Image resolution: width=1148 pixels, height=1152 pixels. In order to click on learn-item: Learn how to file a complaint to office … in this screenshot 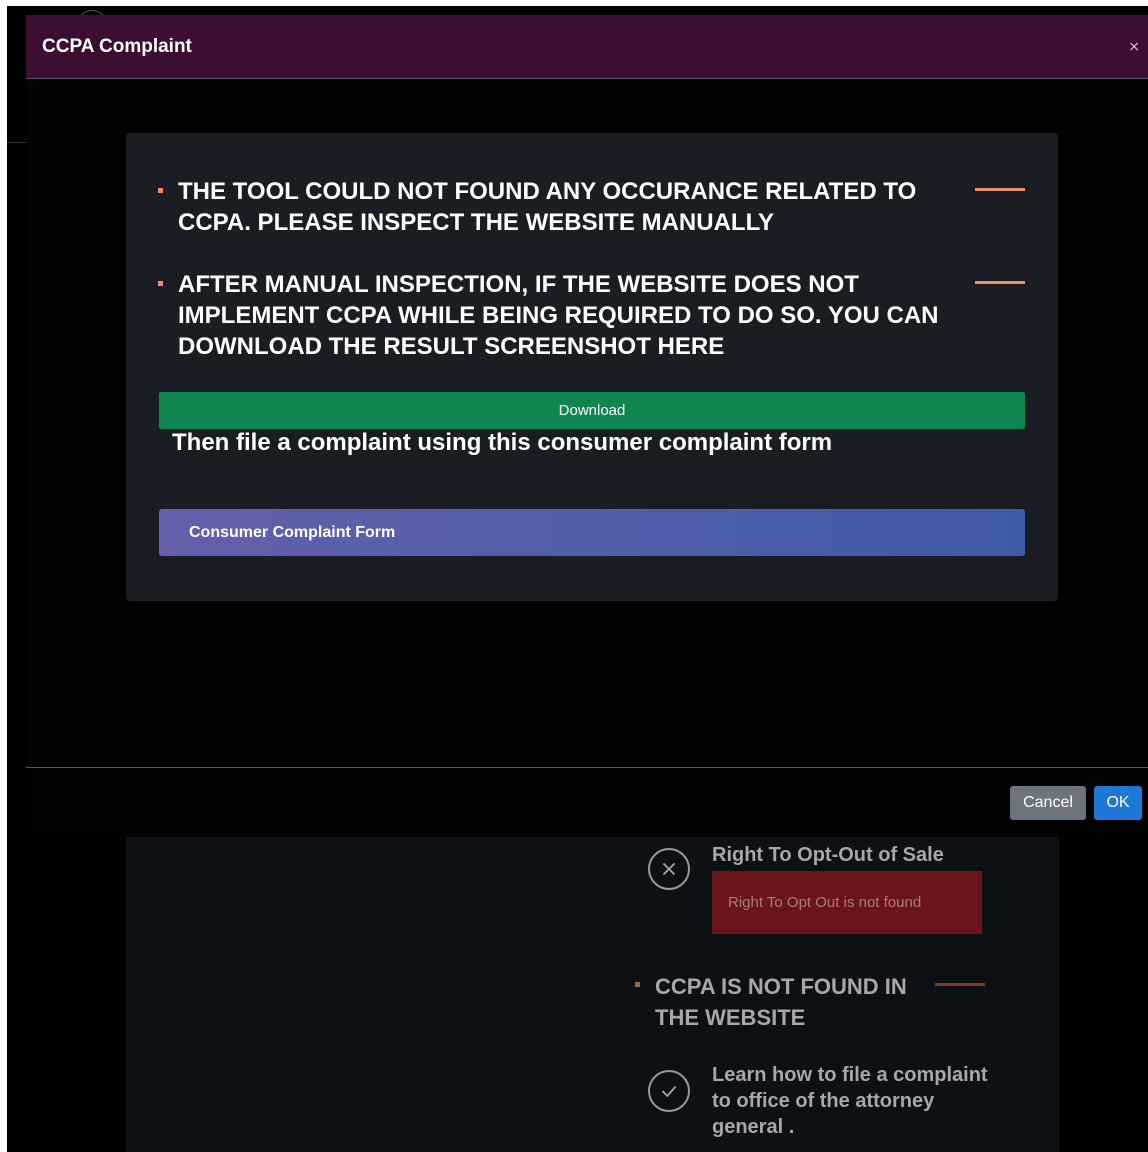, I will do `click(820, 1101)`.